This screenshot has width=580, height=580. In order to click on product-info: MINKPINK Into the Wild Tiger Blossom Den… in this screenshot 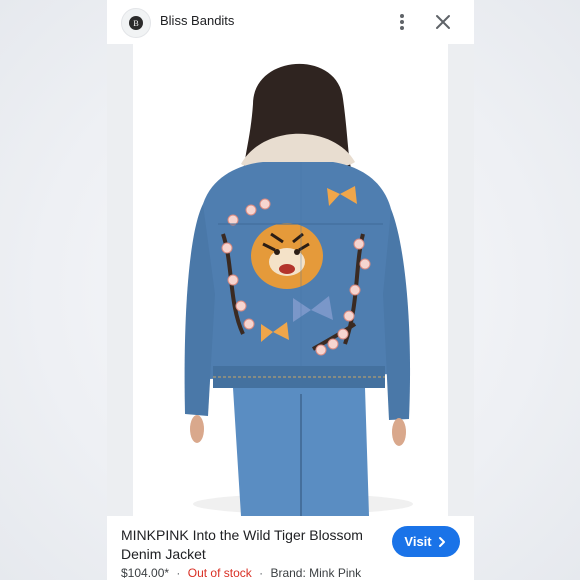, I will do `click(290, 548)`.